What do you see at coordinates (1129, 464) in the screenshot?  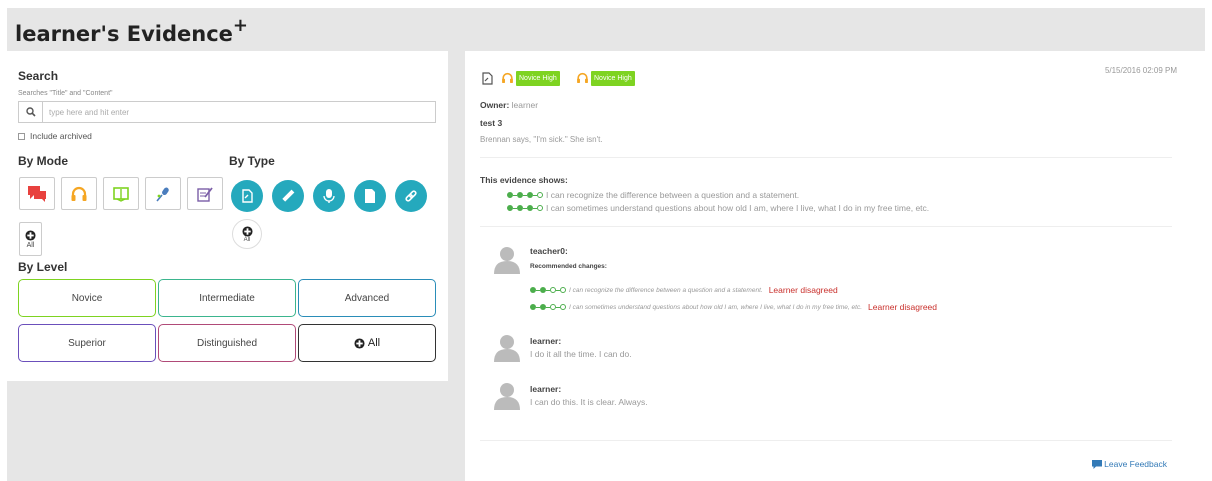 I see `leave-feedback-link: Leave Feedback` at bounding box center [1129, 464].